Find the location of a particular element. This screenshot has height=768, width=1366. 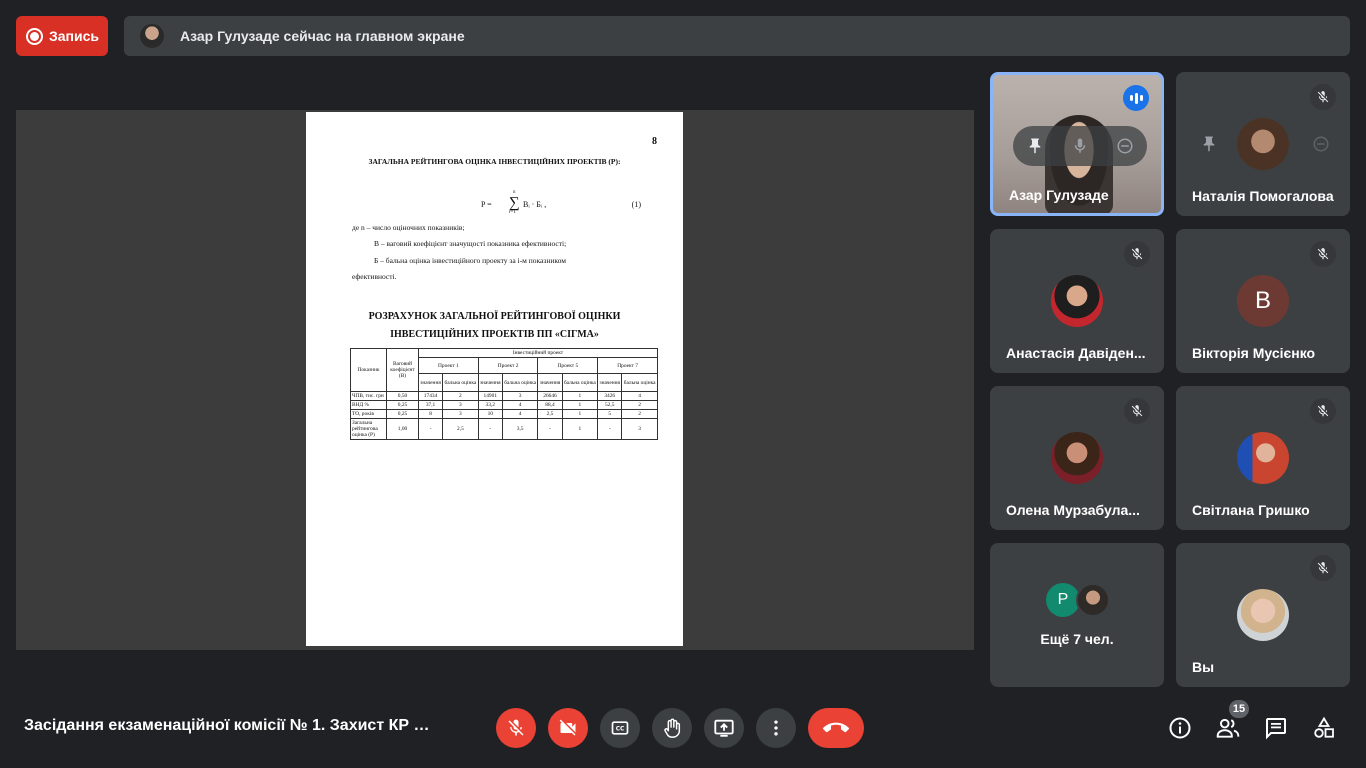

table-row: ТО, років 0,25 8 3 10 4 2,5 1 5 2 is located at coordinates (504, 414).